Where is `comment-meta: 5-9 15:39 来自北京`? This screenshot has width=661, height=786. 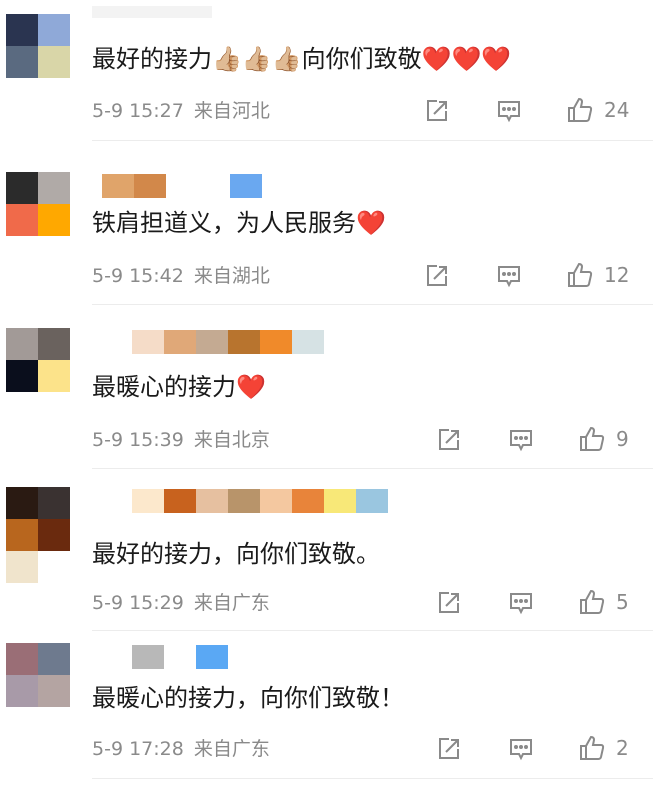 comment-meta: 5-9 15:39 来自北京 is located at coordinates (181, 440).